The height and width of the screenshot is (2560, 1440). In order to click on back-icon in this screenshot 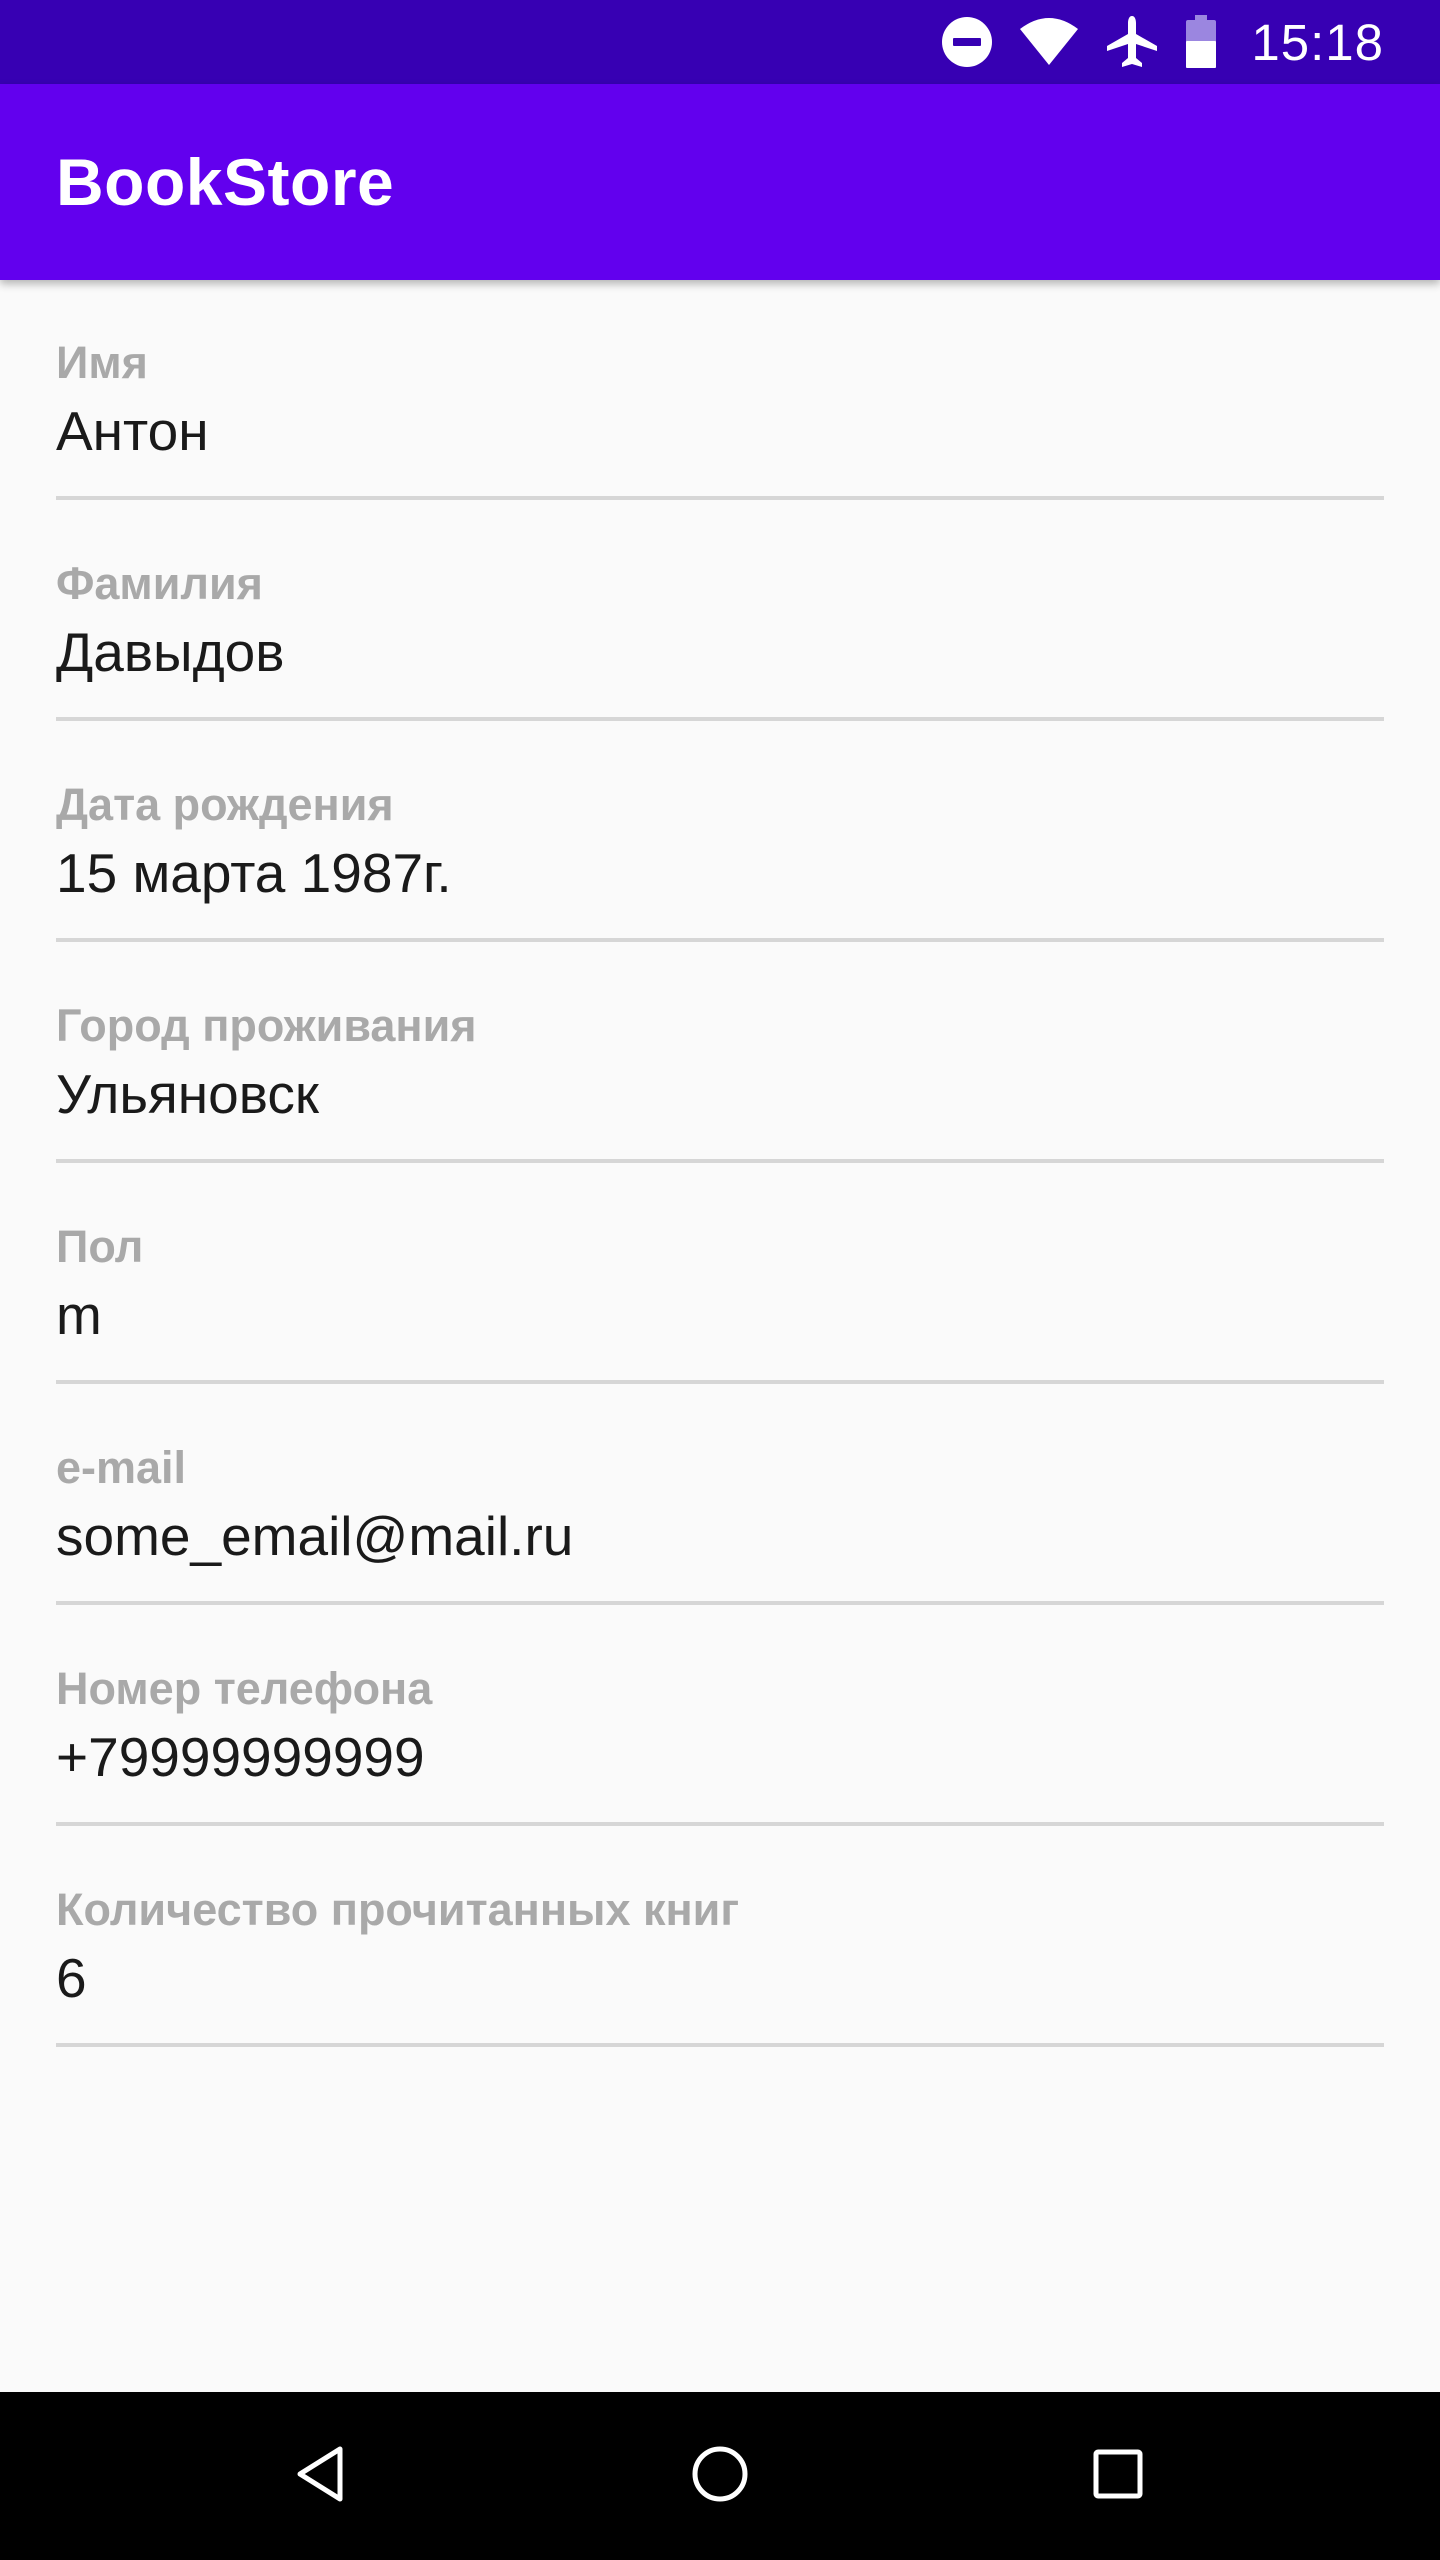, I will do `click(320, 2476)`.